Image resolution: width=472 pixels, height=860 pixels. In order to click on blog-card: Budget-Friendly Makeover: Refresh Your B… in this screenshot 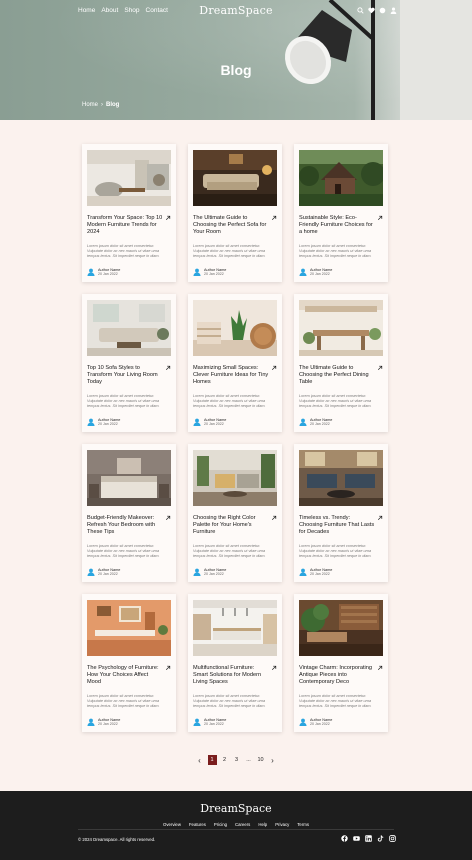, I will do `click(129, 513)`.